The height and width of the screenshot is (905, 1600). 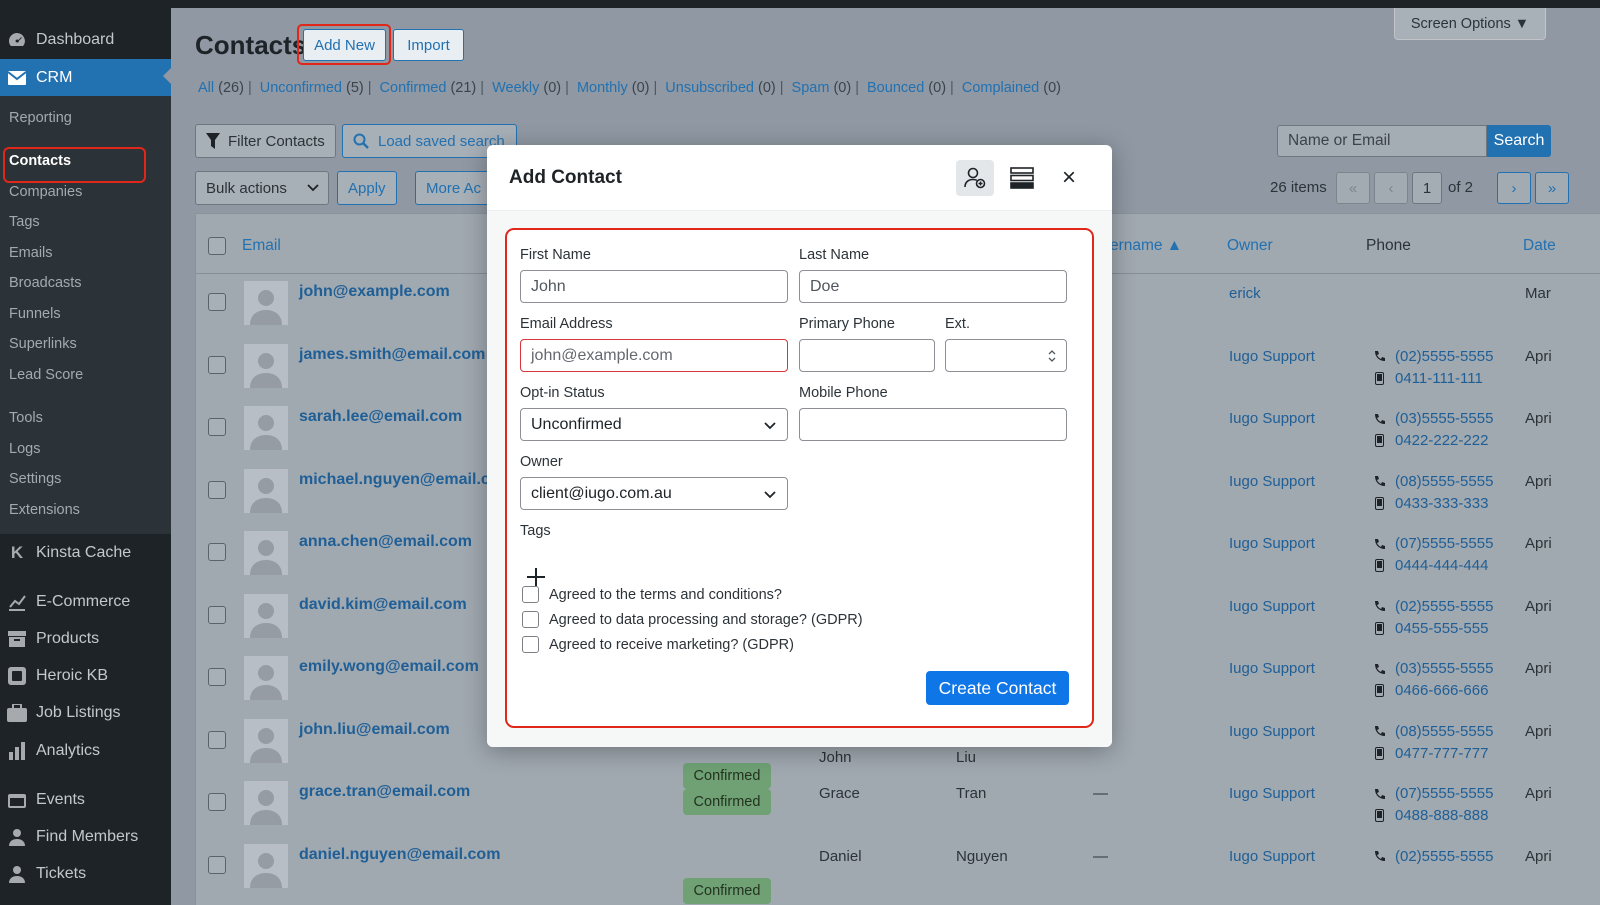 What do you see at coordinates (822, 88) in the screenshot?
I see `filter-spam: Spam (0)` at bounding box center [822, 88].